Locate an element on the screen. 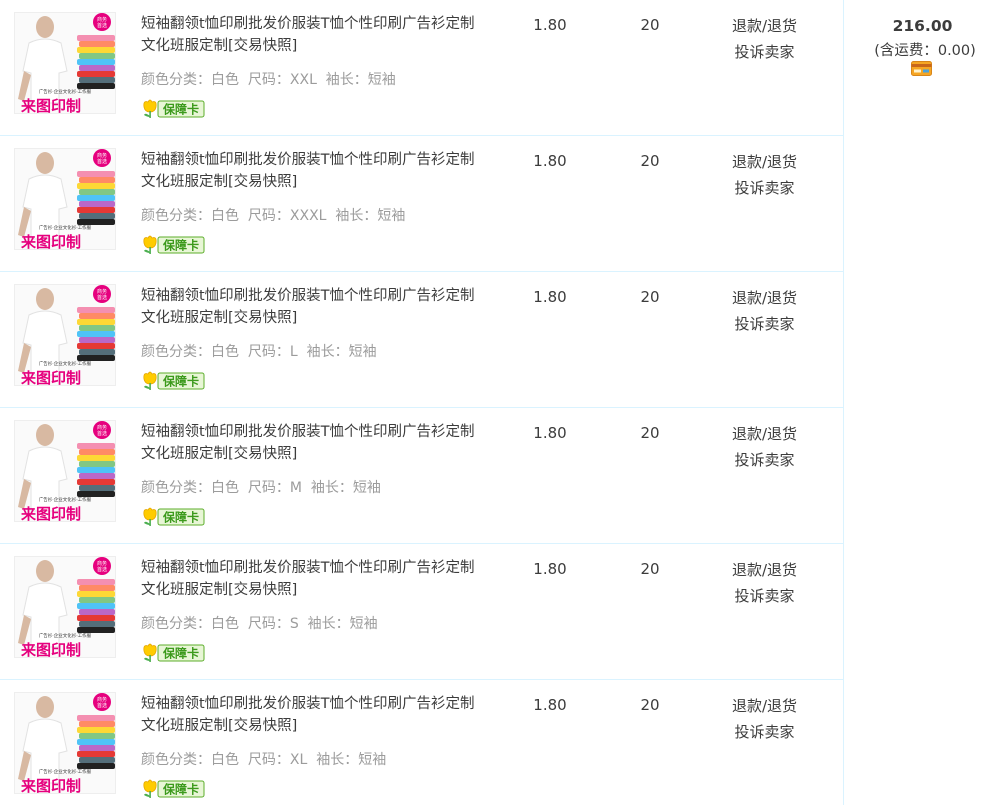  shipping-fee-note: (含运费：0.00) is located at coordinates (925, 51).